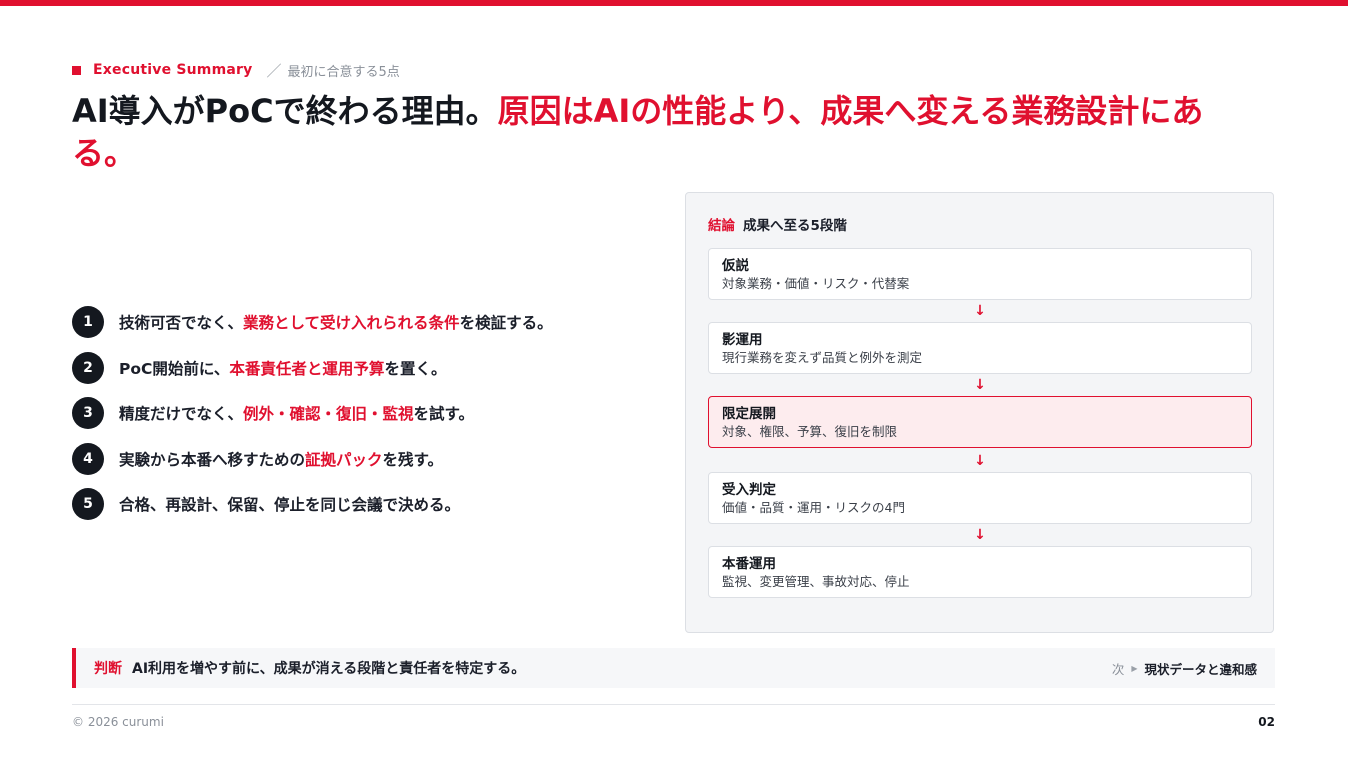 The width and height of the screenshot is (1348, 757). Describe the element at coordinates (1266, 722) in the screenshot. I see `page-number: 02` at that location.